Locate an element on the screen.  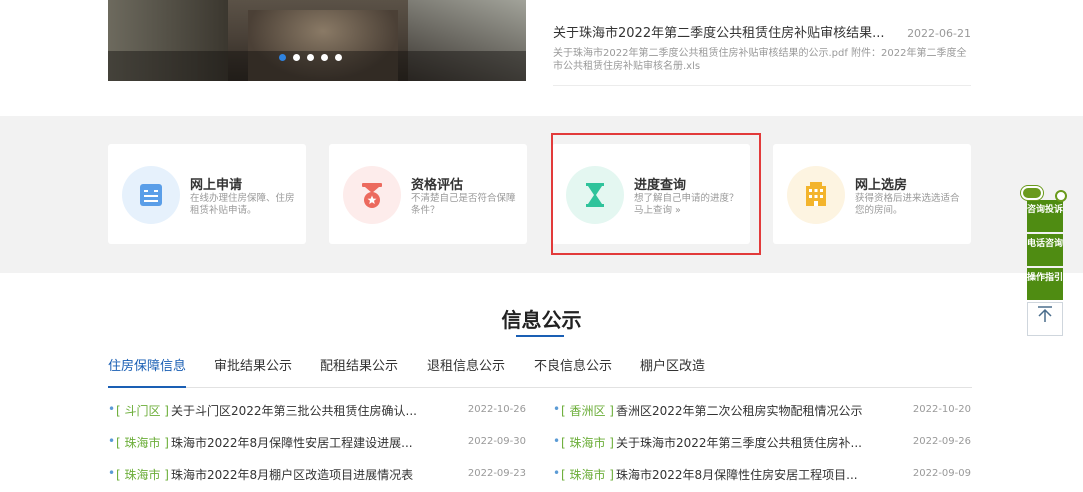
service-card-online-room-select: 网上选房 获得资格后进来选选适合您的房间。 is located at coordinates (872, 194).